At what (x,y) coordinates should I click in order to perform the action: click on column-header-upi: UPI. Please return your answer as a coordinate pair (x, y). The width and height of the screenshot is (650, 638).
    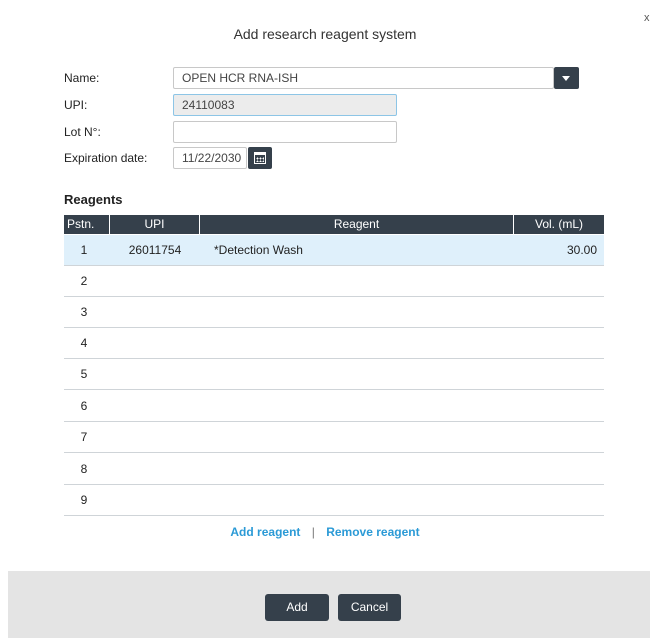
    Looking at the image, I should click on (155, 224).